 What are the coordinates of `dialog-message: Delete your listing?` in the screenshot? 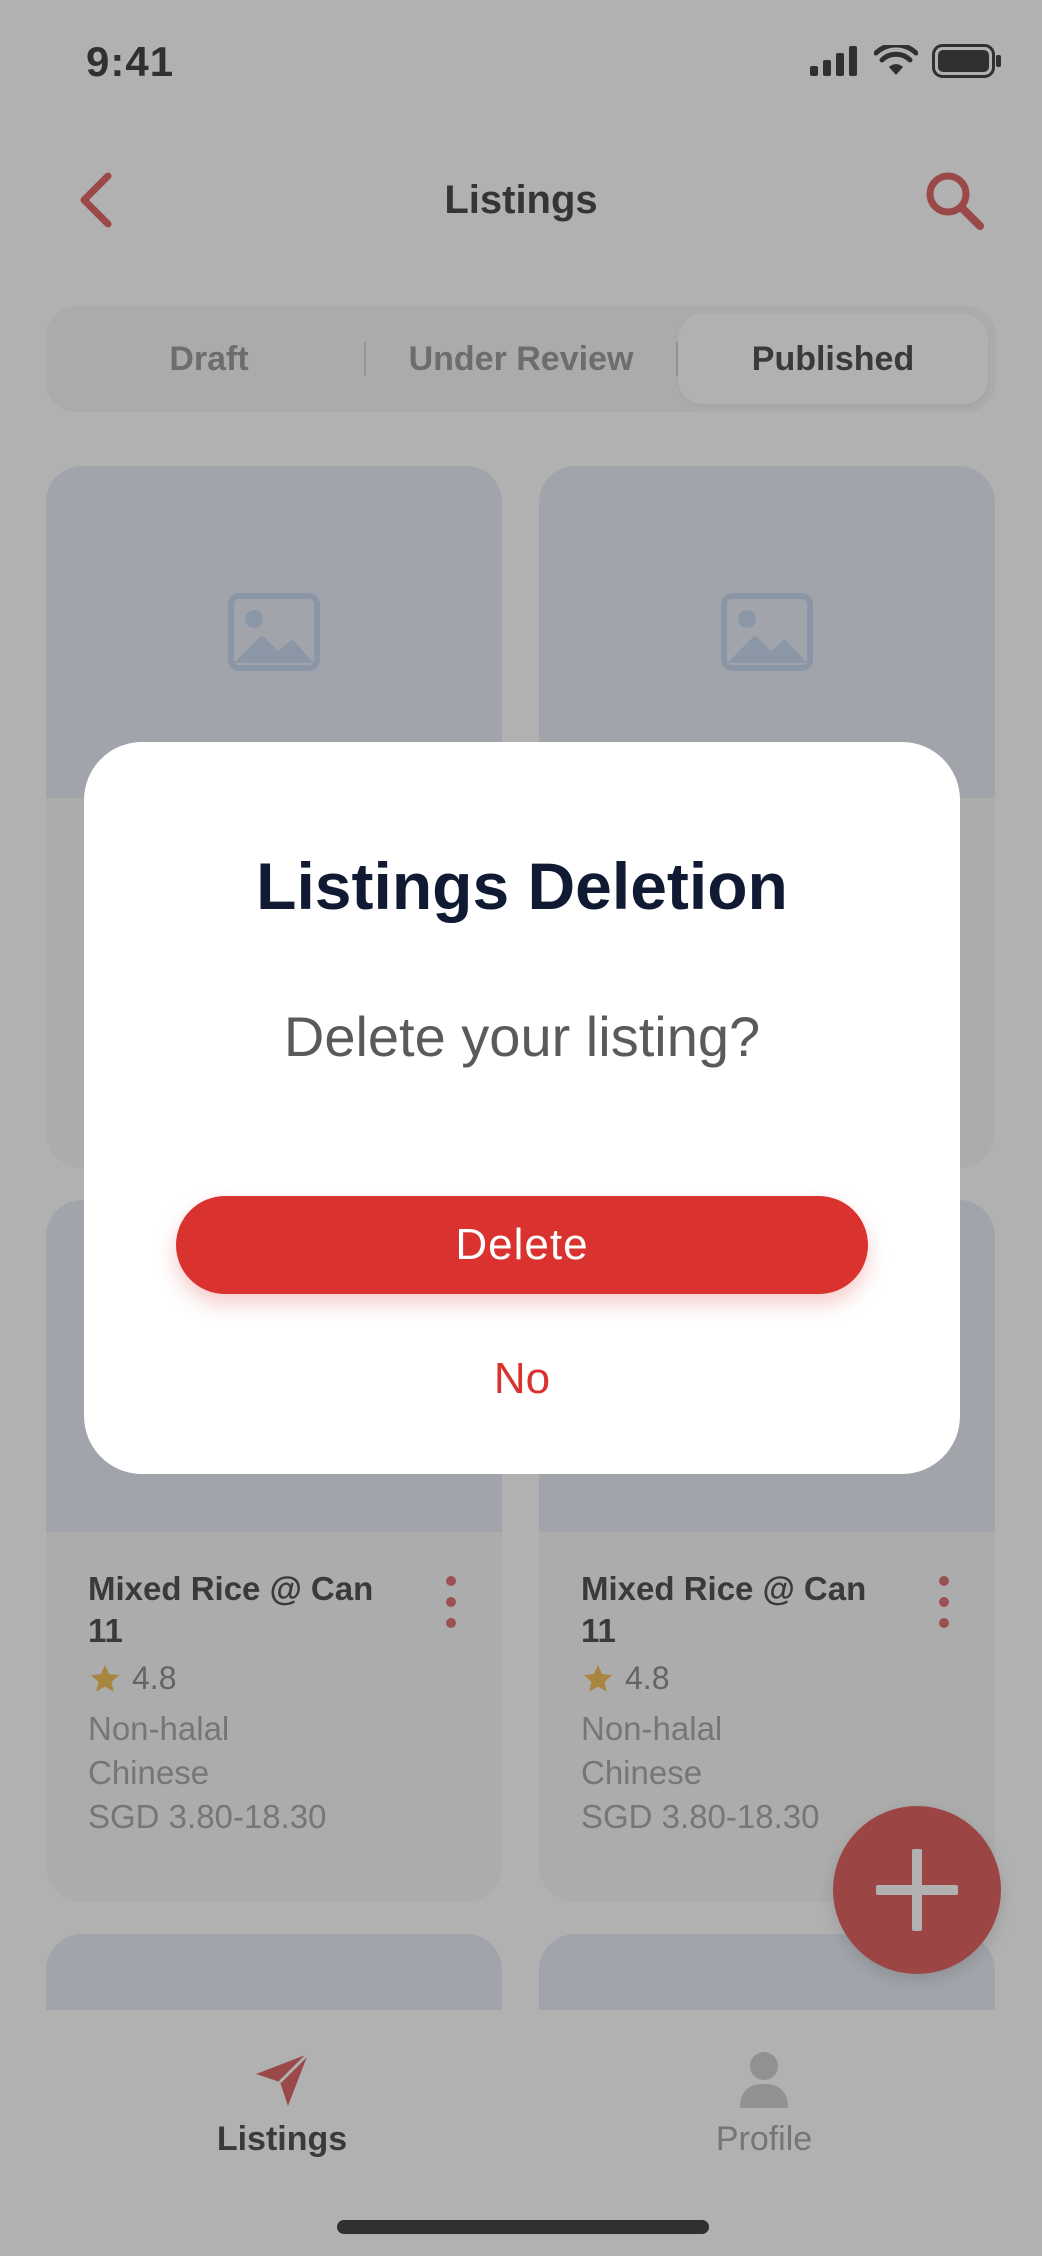 It's located at (522, 1036).